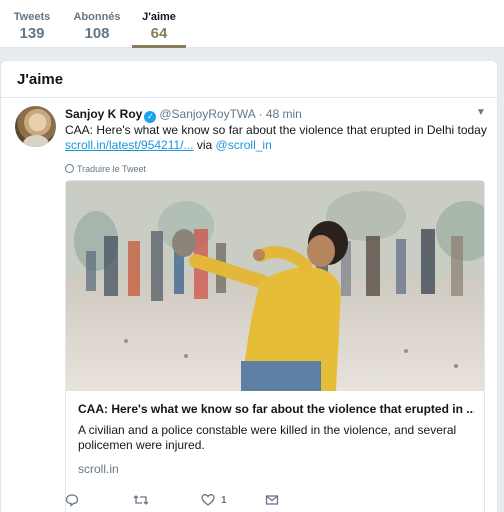  I want to click on reply-icon, so click(72, 500).